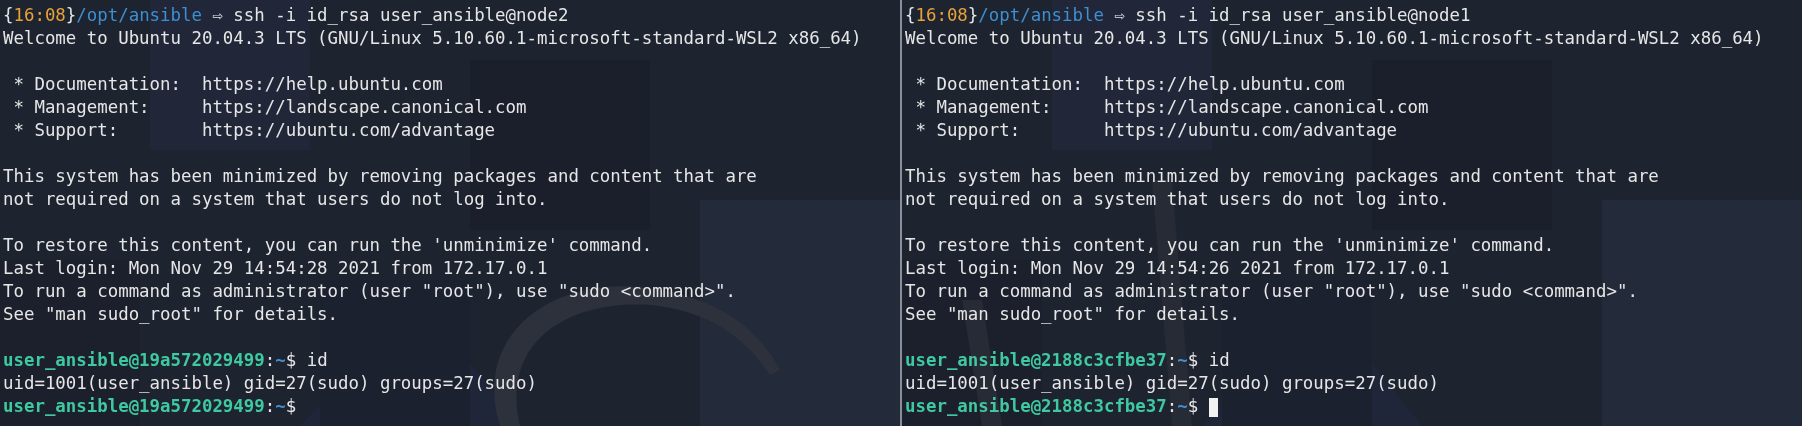  Describe the element at coordinates (401, 15) in the screenshot. I see `command-text: ssh -i id_rsa user_ansible@node2` at that location.